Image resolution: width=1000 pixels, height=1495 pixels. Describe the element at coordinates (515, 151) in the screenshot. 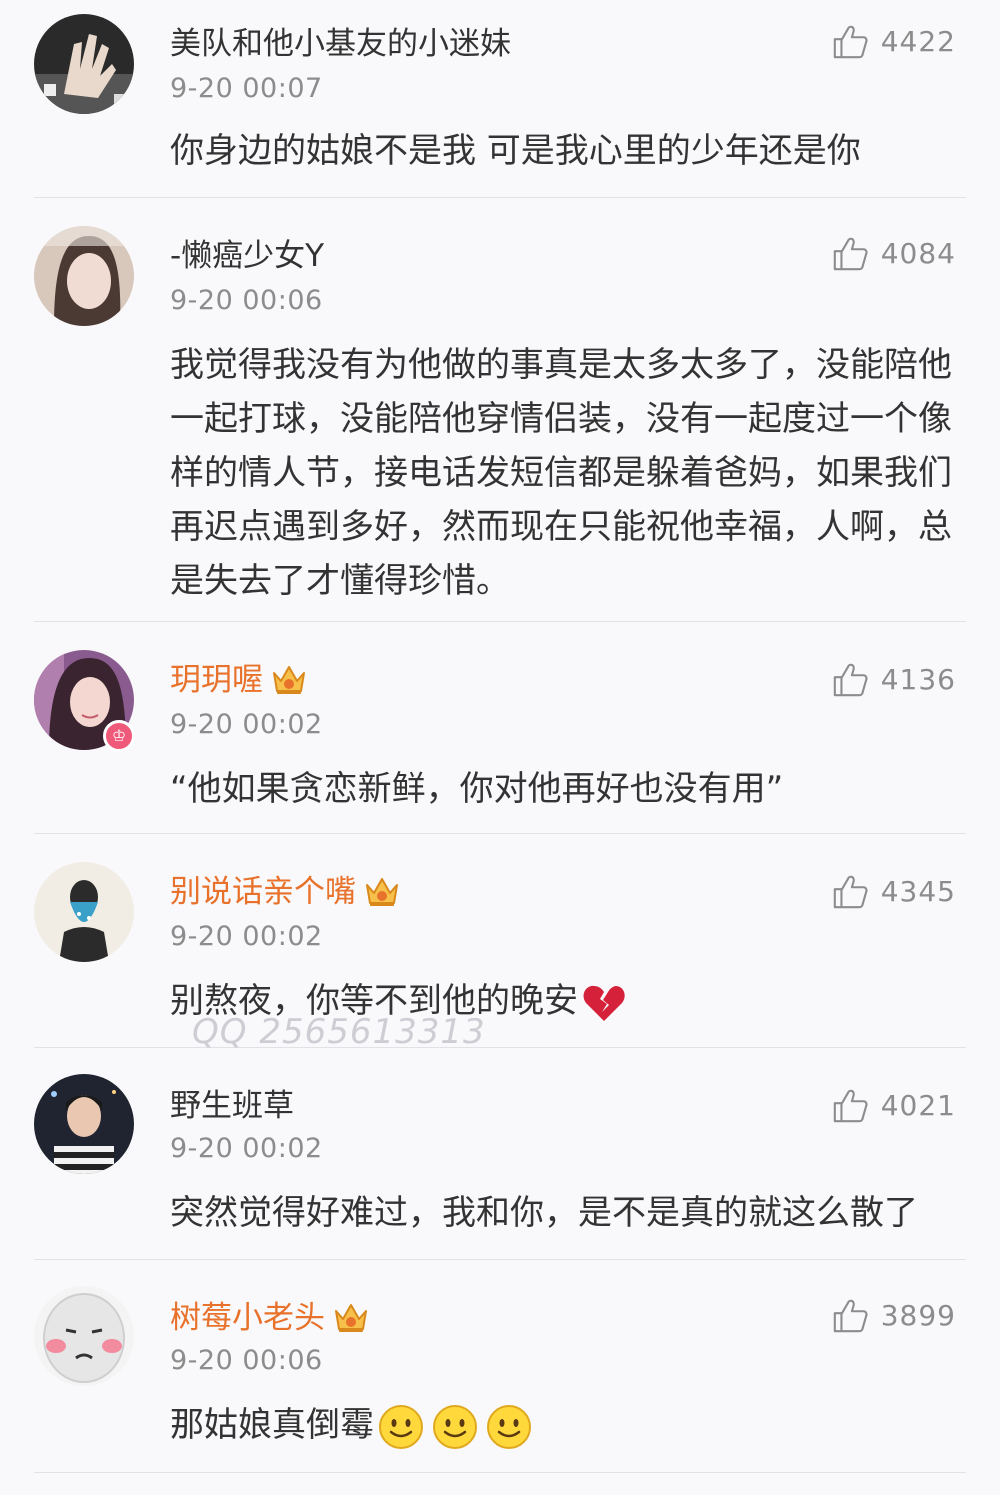

I see `comment-text: 你身边的姑娘不是我 可是我心里的少年还是你` at that location.